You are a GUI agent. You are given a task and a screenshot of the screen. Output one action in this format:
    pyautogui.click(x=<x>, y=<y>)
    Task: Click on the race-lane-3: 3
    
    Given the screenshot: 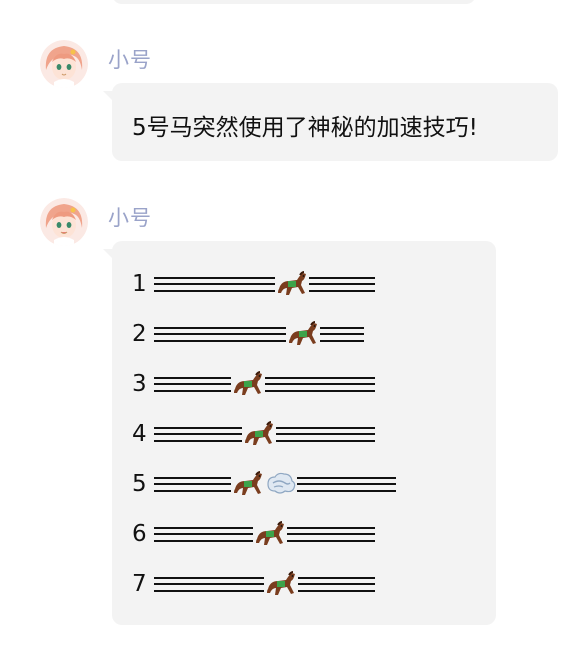 What is the action you would take?
    pyautogui.click(x=264, y=384)
    